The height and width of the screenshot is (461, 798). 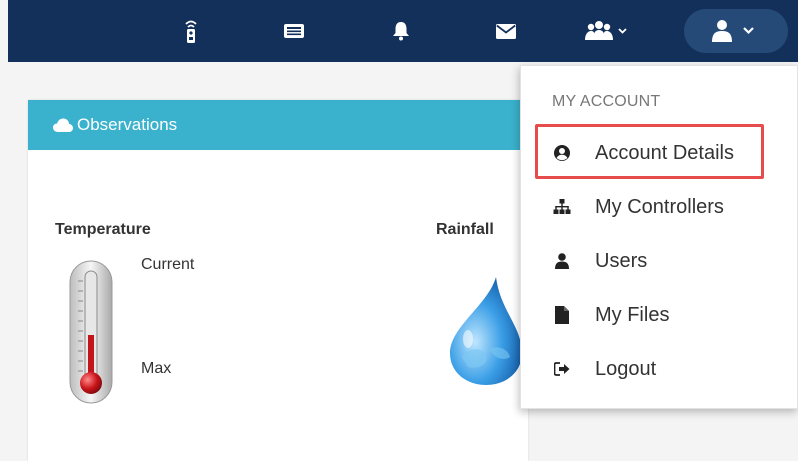 What do you see at coordinates (621, 260) in the screenshot?
I see `menu-item-label: Users` at bounding box center [621, 260].